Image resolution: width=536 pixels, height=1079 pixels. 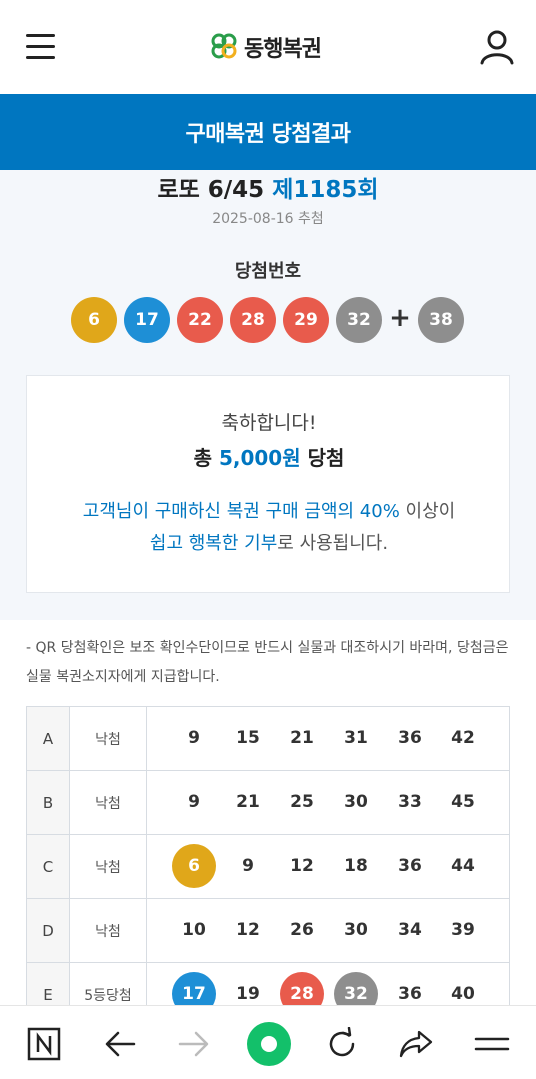 I want to click on ticket-row: C 낙첨 6 9 12 18 36 44, so click(x=268, y=867).